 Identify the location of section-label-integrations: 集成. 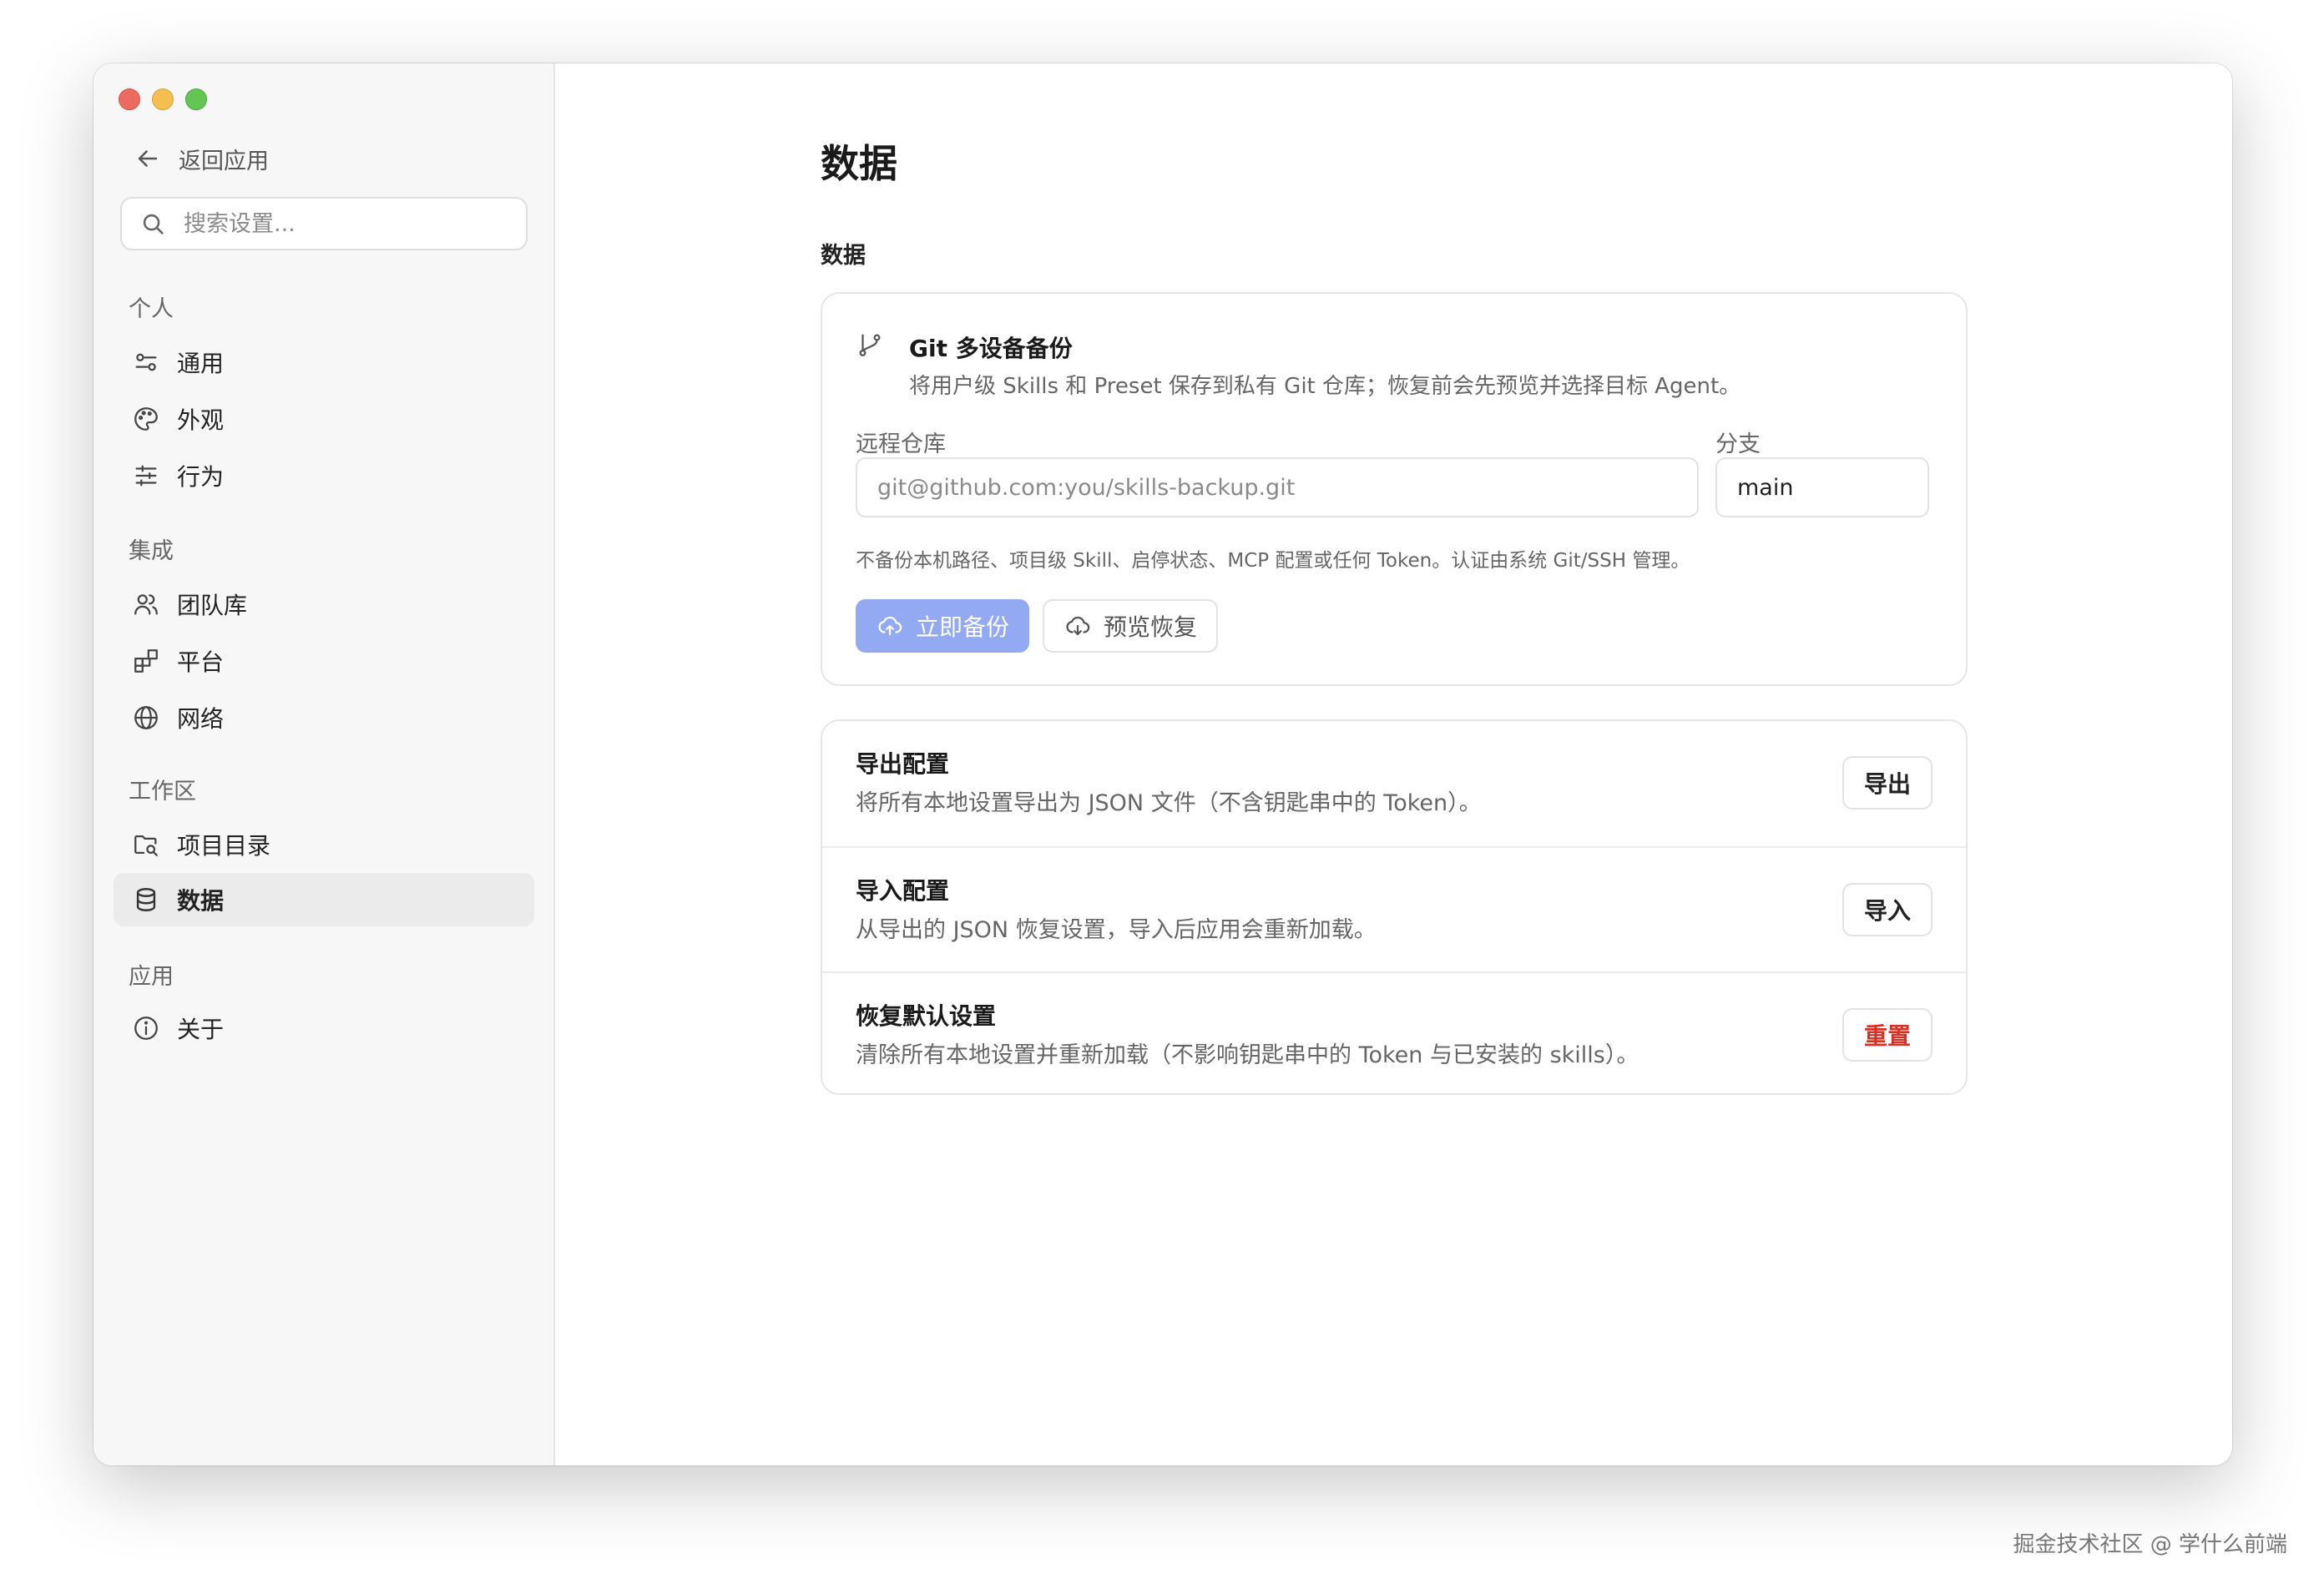
(151, 551).